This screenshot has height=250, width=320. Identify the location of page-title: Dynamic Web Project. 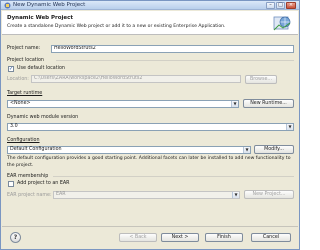
(40, 18).